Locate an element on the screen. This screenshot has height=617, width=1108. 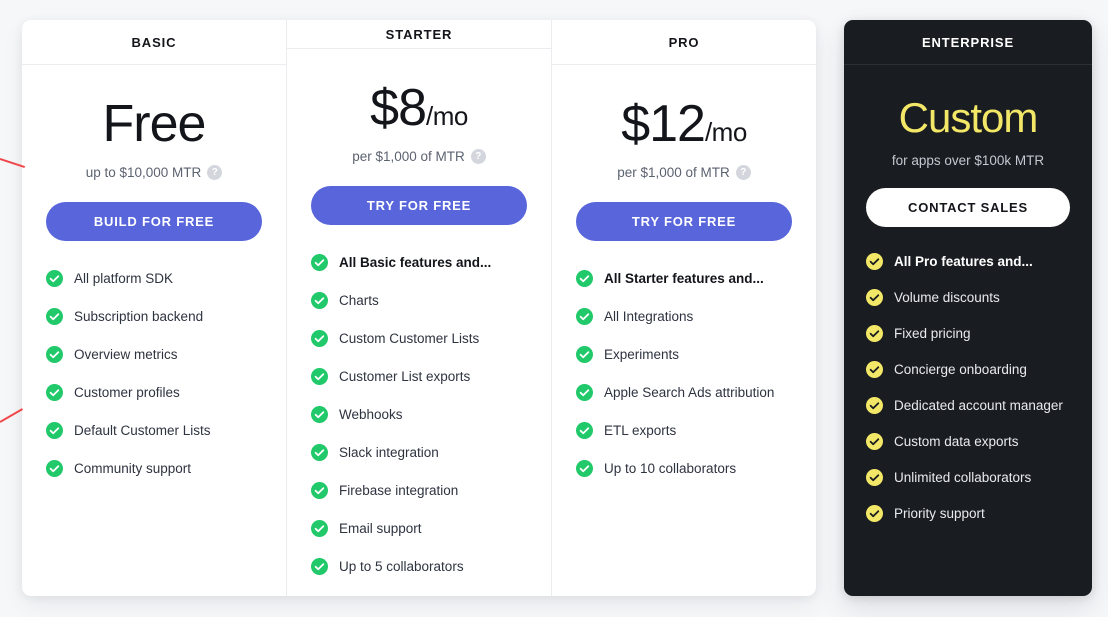
price-block-starter: $8/mo per $1,000 of MTR ? is located at coordinates (419, 106).